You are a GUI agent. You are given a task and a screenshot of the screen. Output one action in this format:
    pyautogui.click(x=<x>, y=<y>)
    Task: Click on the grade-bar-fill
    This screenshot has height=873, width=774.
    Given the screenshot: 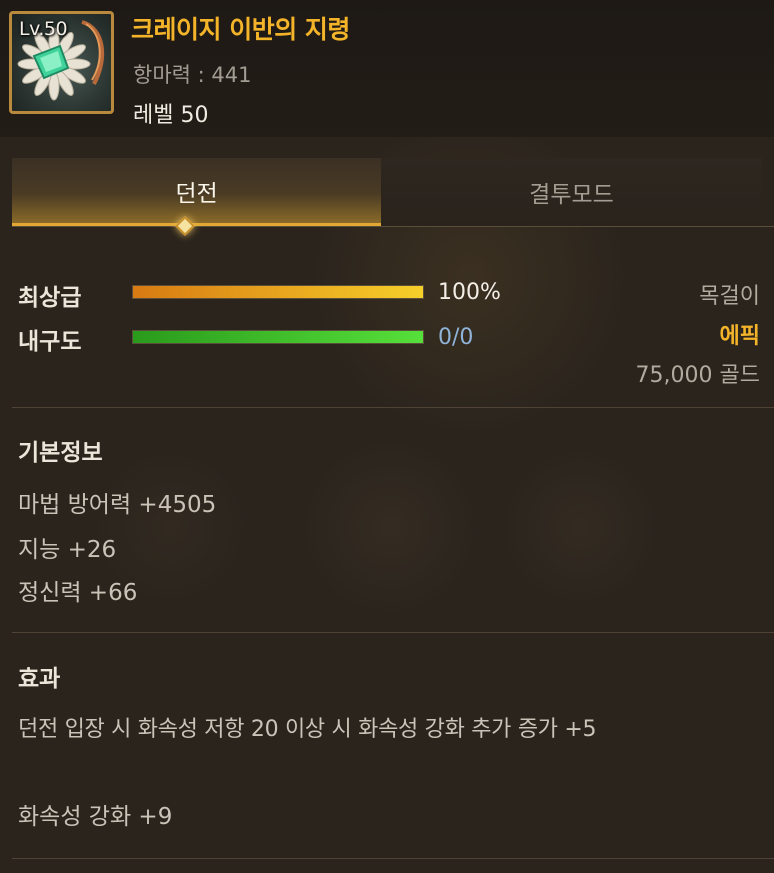 What is the action you would take?
    pyautogui.click(x=278, y=292)
    